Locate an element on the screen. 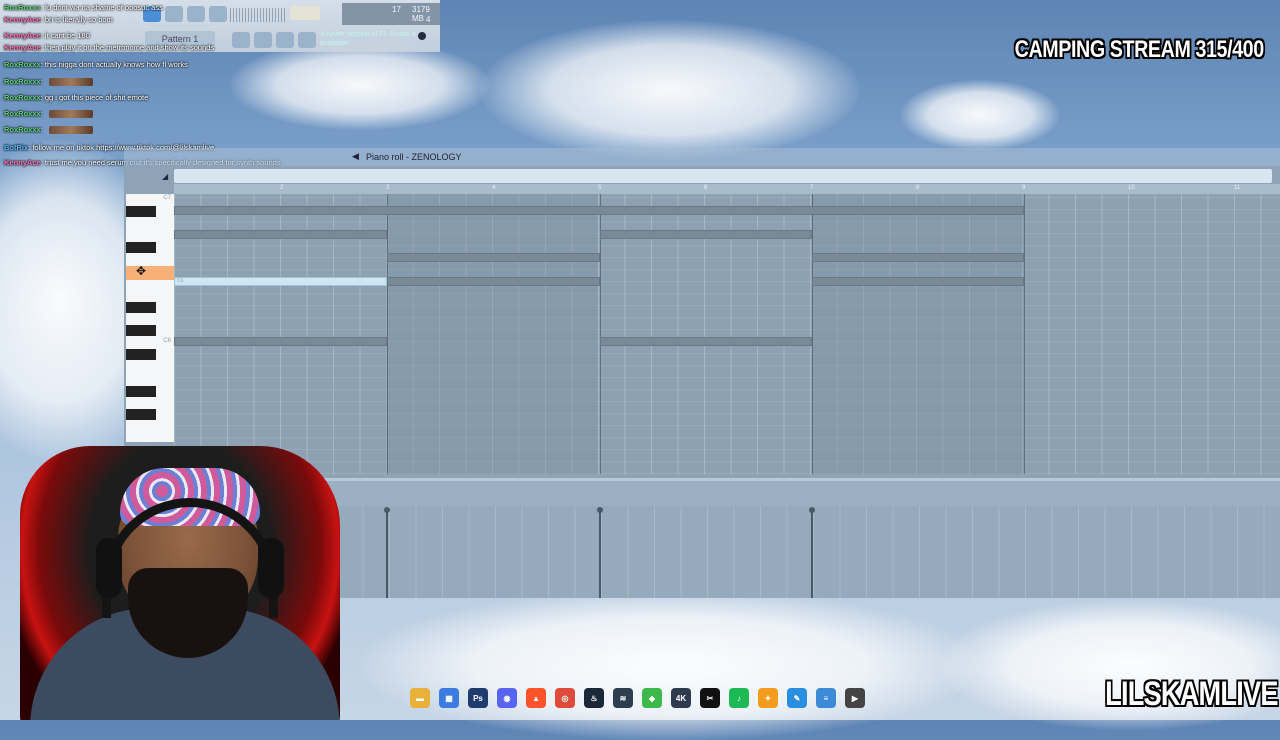 This screenshot has height=740, width=1280. steam-icon: ♨ is located at coordinates (594, 698).